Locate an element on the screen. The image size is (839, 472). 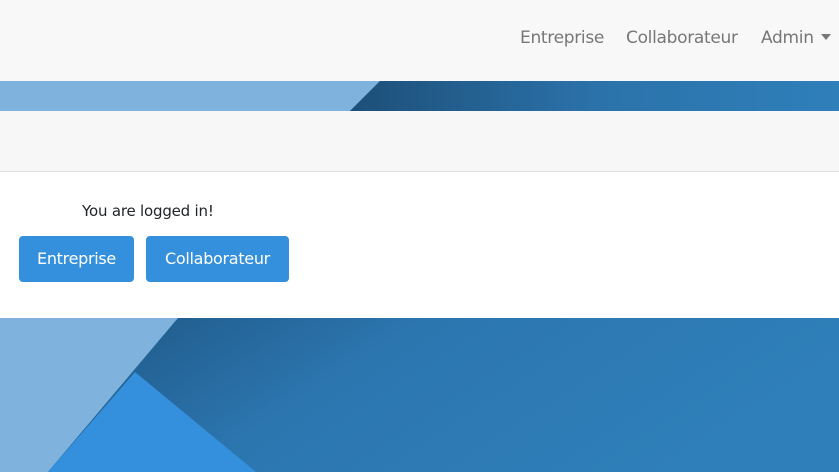
nav-link-entreprise: Entreprise is located at coordinates (562, 38).